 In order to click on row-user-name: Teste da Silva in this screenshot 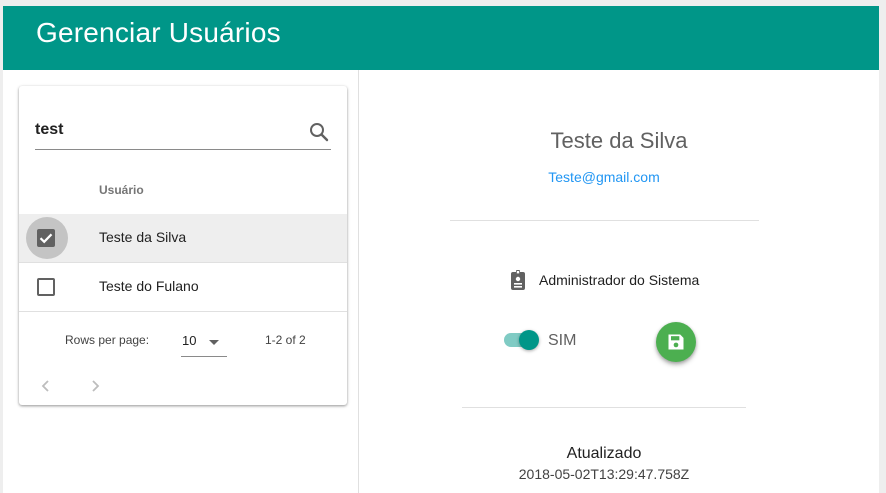, I will do `click(143, 237)`.